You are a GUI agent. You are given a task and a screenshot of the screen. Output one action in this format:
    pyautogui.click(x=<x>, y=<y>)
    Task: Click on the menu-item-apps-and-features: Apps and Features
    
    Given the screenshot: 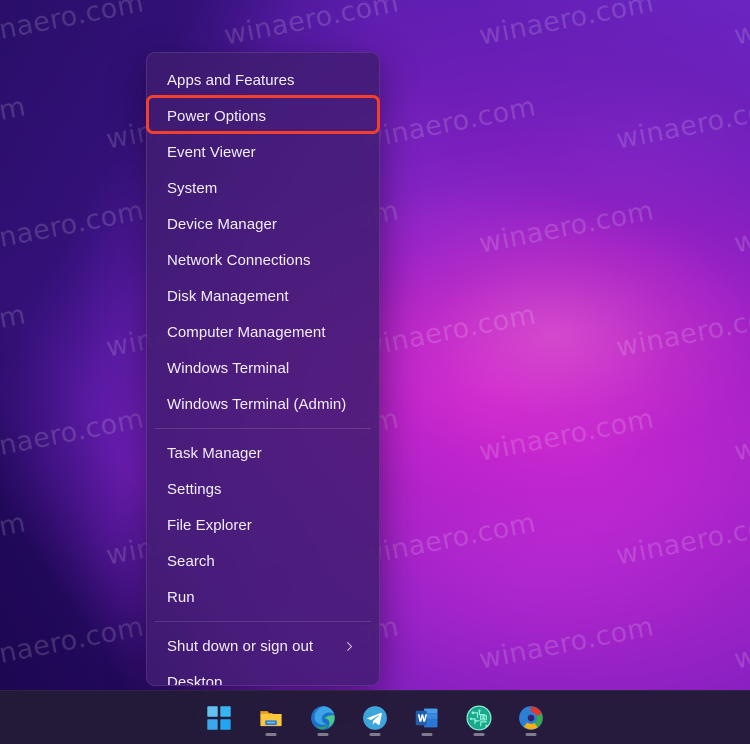 What is the action you would take?
    pyautogui.click(x=263, y=80)
    